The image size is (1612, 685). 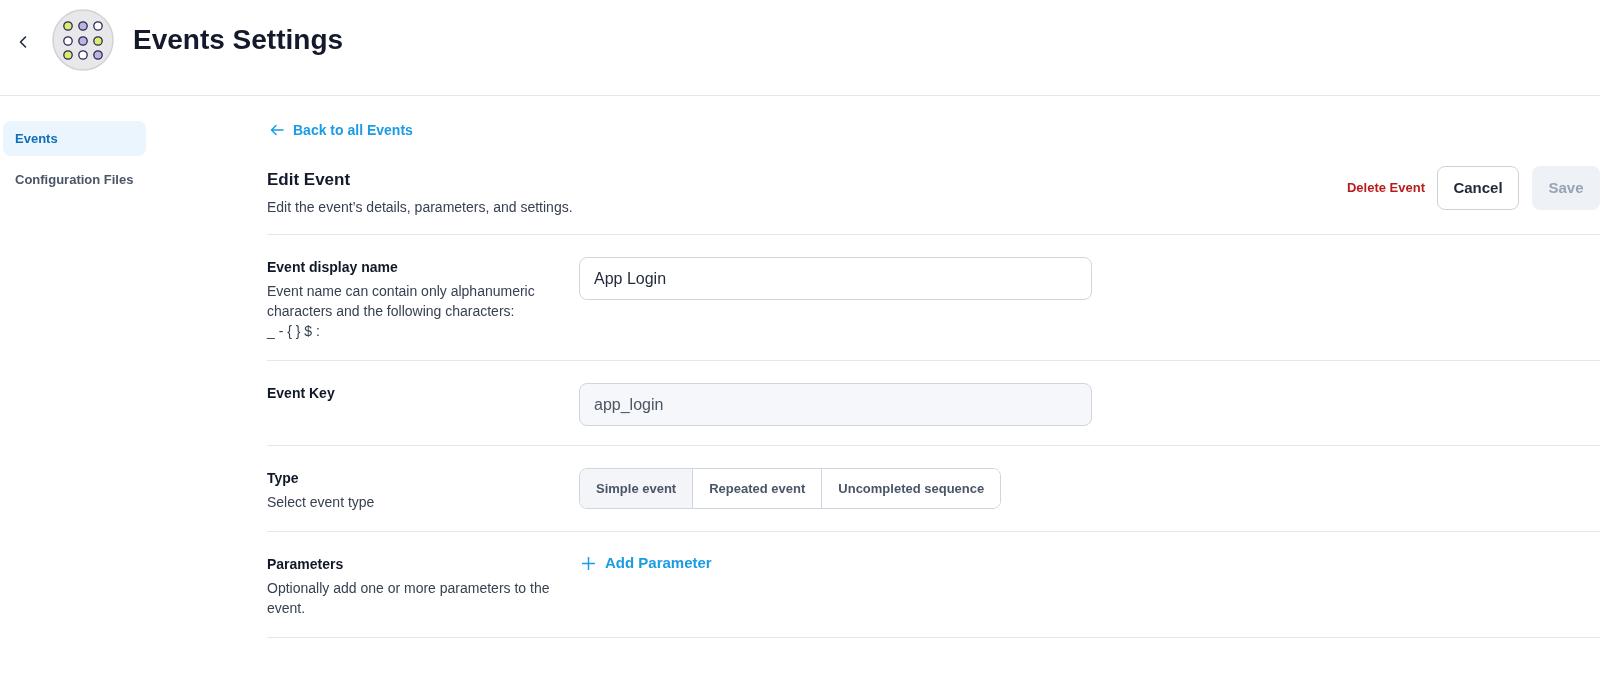 I want to click on back-chevron-icon, so click(x=23, y=42).